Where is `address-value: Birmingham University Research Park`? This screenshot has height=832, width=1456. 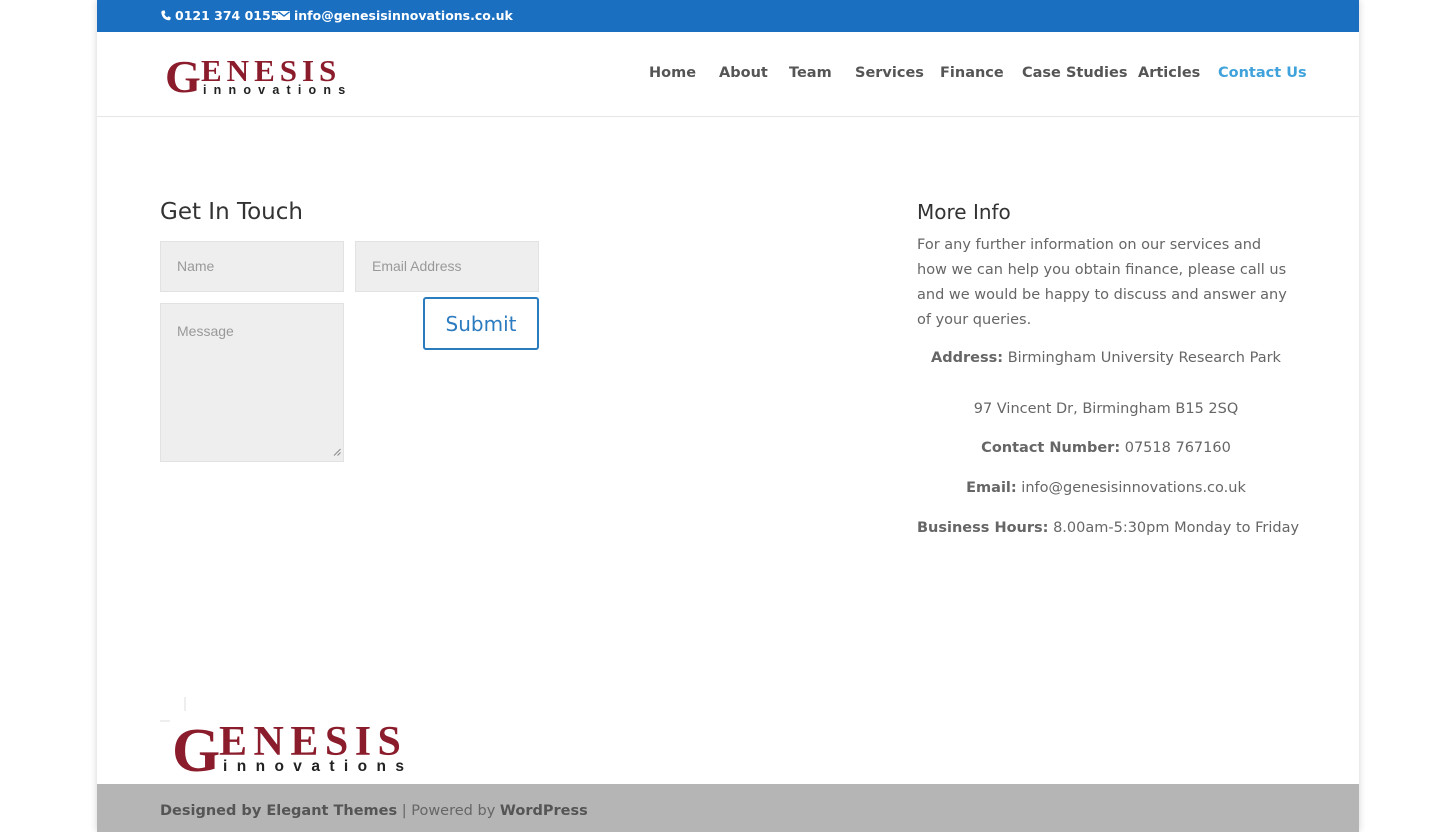 address-value: Birmingham University Research Park is located at coordinates (1144, 358).